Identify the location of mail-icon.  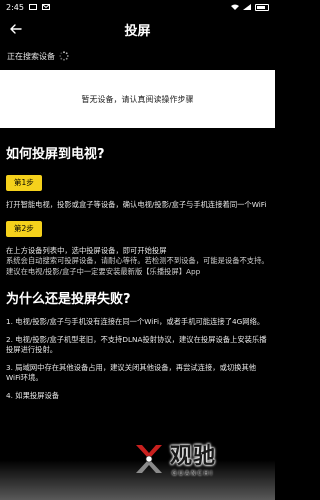
(45, 7).